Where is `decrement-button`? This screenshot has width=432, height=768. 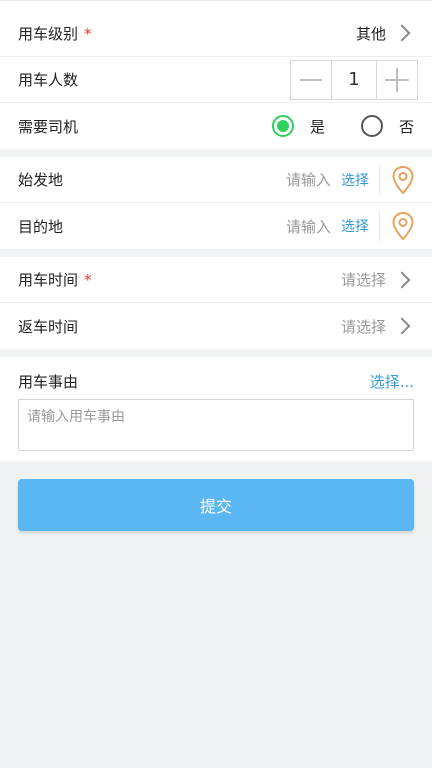
decrement-button is located at coordinates (311, 80).